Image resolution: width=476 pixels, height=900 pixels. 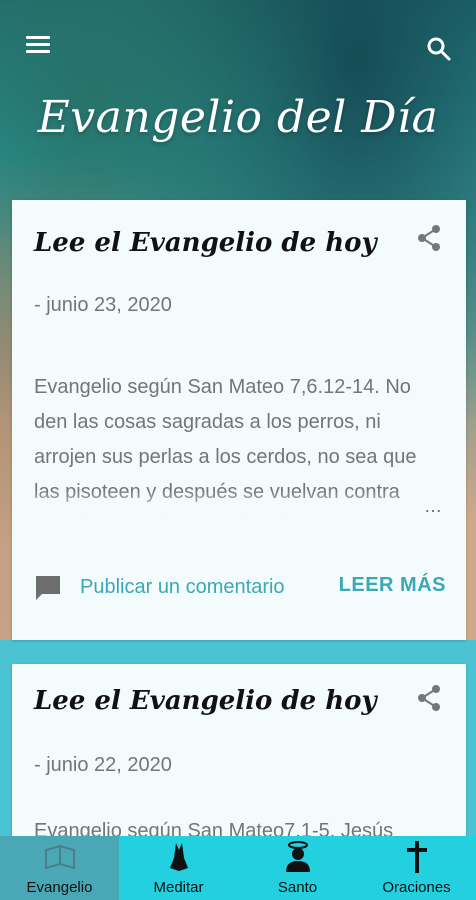 I want to click on post-date: - junio 23, 2020, so click(x=103, y=305).